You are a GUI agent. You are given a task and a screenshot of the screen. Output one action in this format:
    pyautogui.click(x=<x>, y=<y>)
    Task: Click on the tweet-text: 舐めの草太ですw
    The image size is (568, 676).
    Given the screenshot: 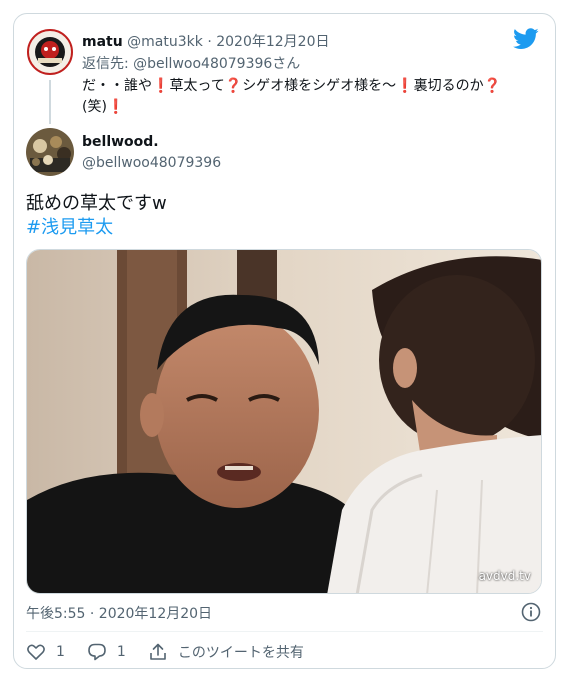 What is the action you would take?
    pyautogui.click(x=96, y=203)
    